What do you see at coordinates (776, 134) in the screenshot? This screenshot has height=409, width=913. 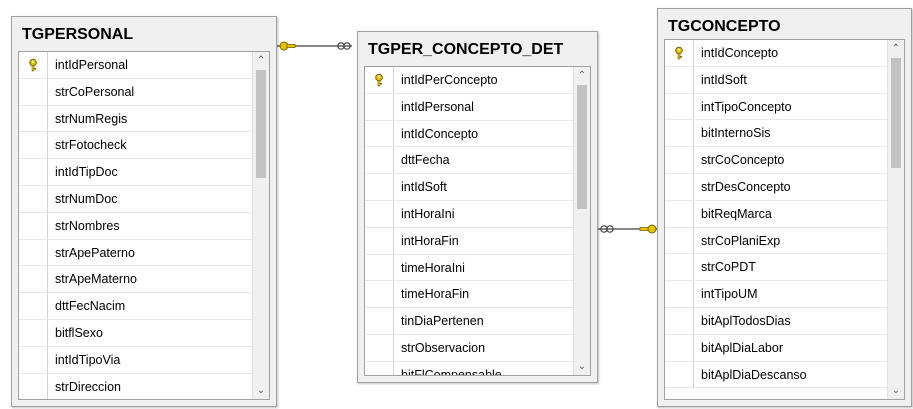 I see `field-row: bitInternoSis` at bounding box center [776, 134].